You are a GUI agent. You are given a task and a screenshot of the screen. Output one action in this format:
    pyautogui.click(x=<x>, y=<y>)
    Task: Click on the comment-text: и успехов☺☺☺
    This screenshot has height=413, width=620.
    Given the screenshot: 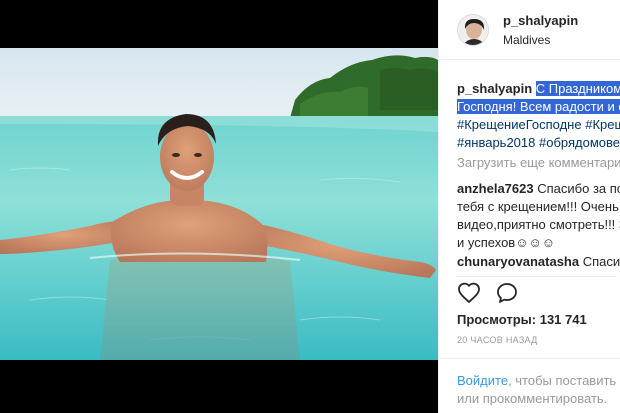 What is the action you would take?
    pyautogui.click(x=506, y=242)
    